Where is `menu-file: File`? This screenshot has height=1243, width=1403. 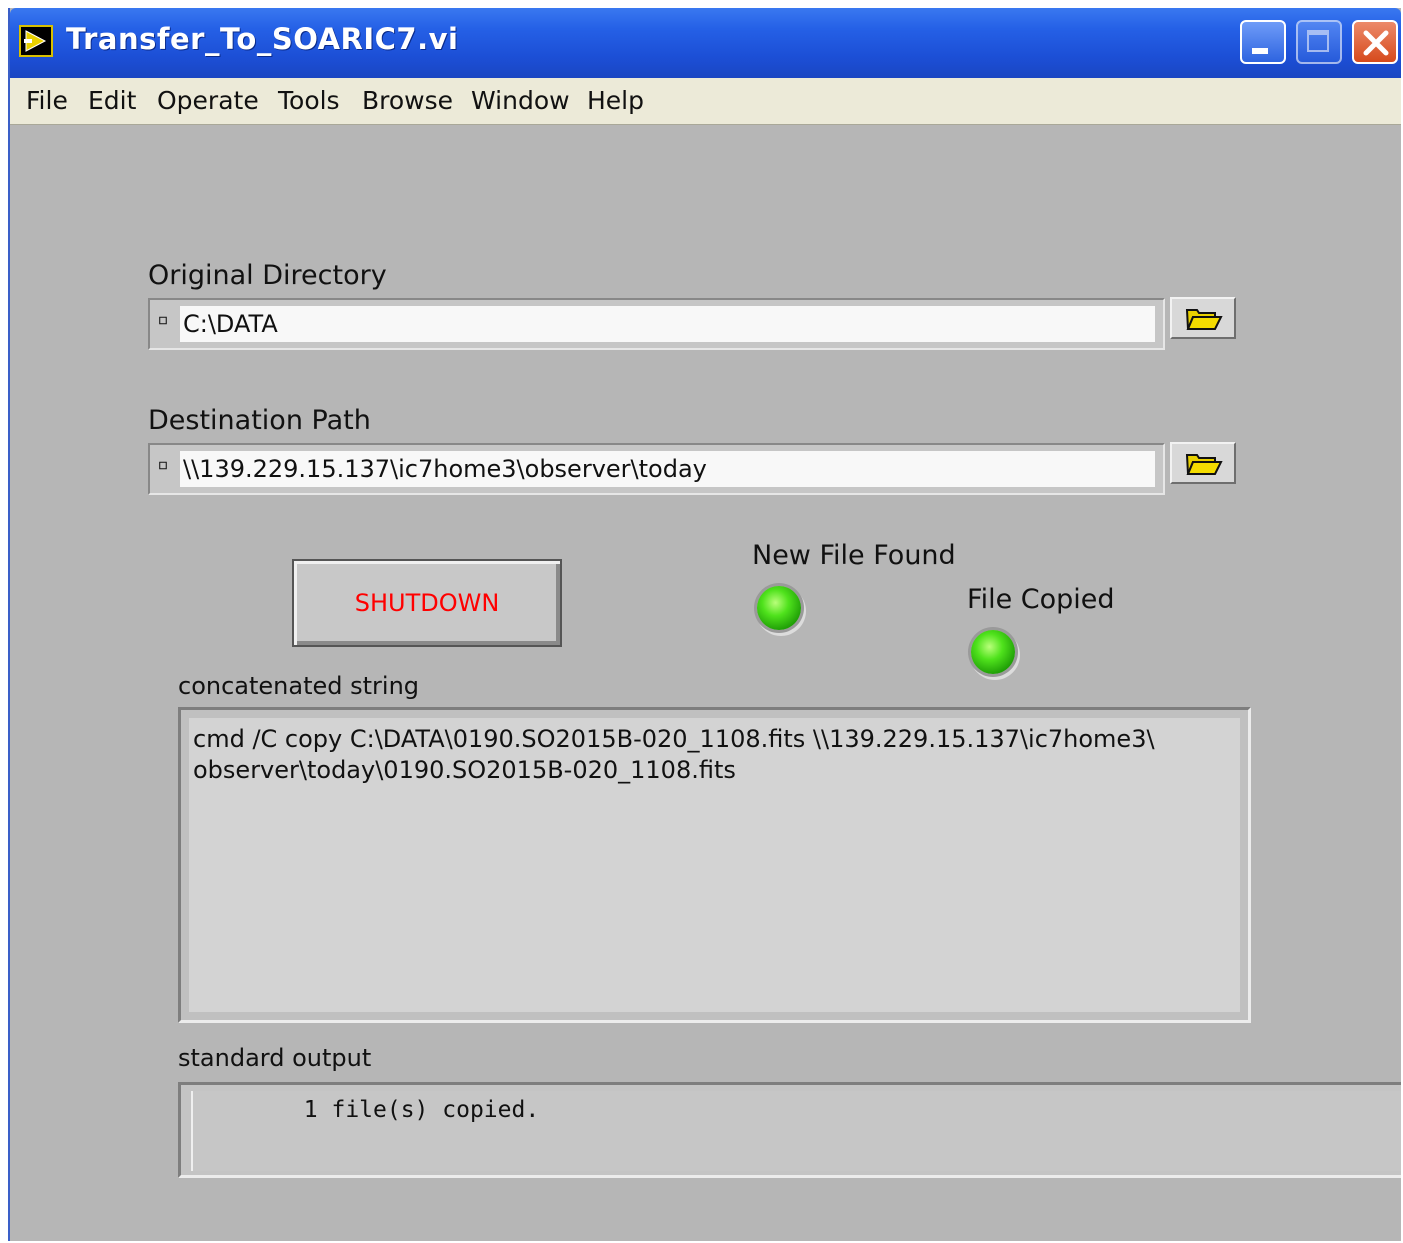 menu-file: File is located at coordinates (47, 100).